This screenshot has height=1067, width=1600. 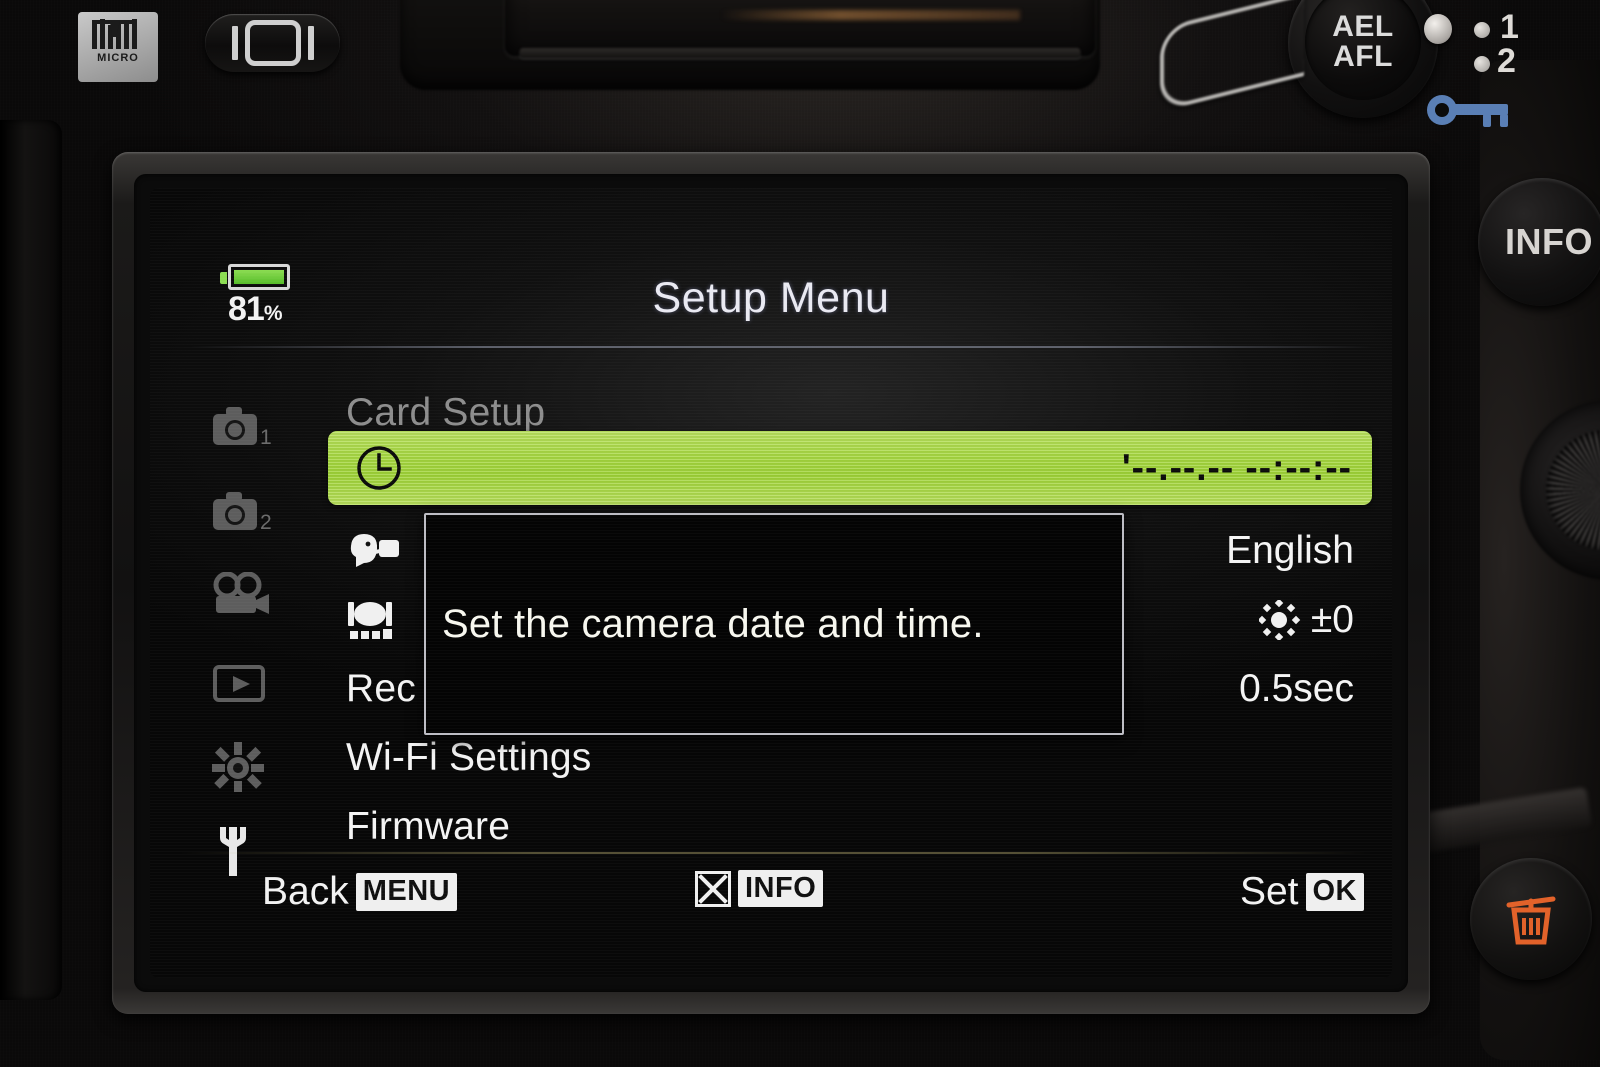 I want to click on bottom-action-bar: Back MENU INFO Set OK, so click(x=771, y=891).